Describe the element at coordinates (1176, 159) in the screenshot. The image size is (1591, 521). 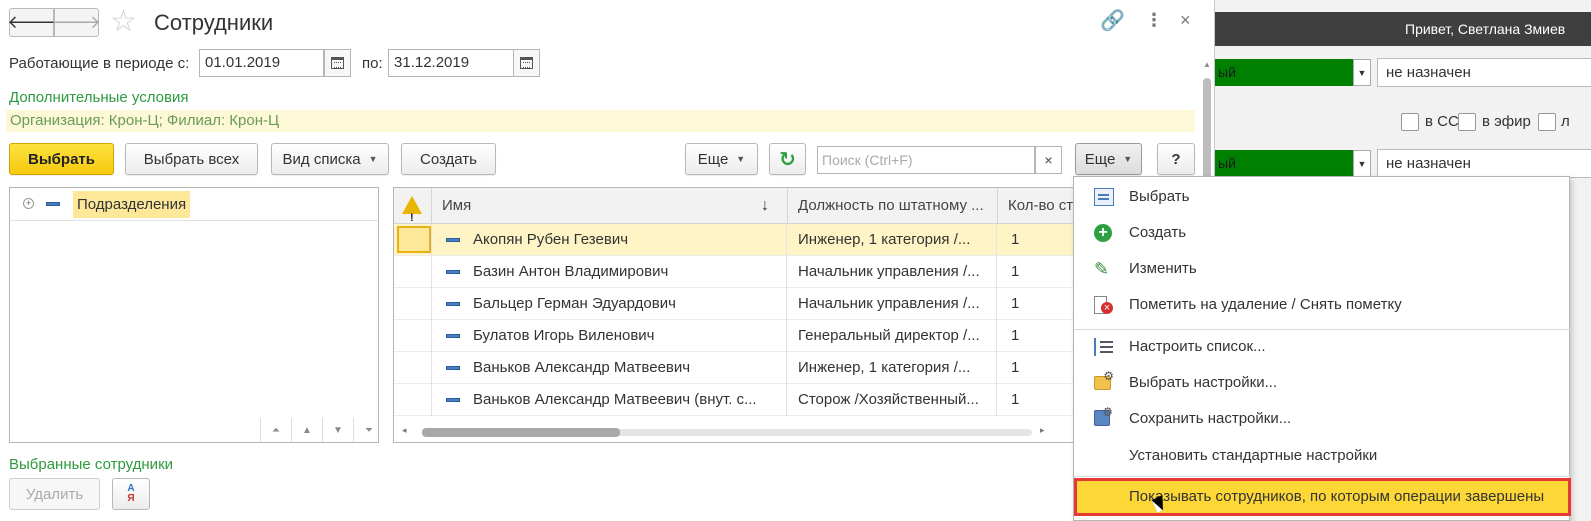
I see `help-button: ?` at that location.